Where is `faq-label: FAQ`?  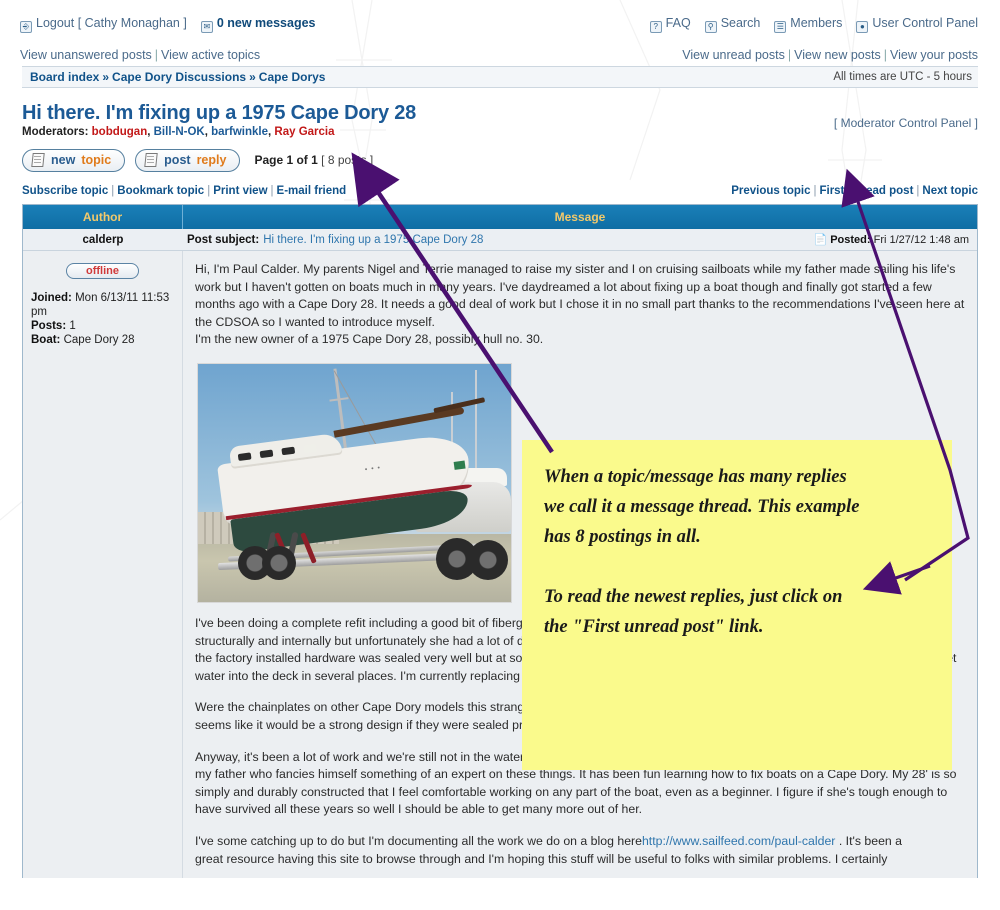 faq-label: FAQ is located at coordinates (678, 23).